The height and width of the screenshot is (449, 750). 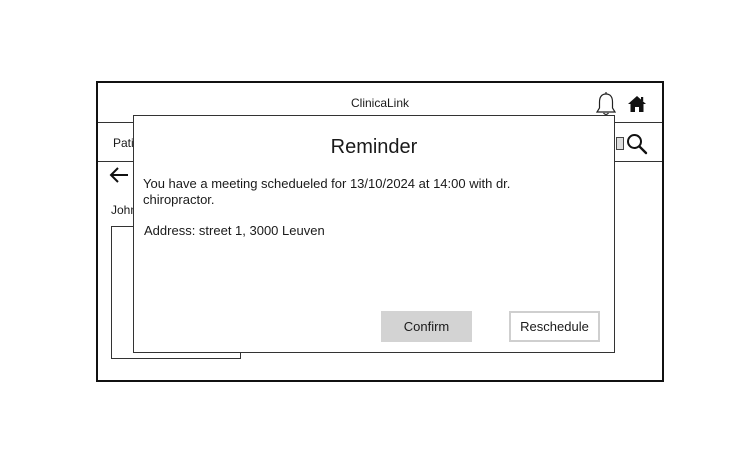 What do you see at coordinates (123, 143) in the screenshot?
I see `nav-tab-patients: Pati` at bounding box center [123, 143].